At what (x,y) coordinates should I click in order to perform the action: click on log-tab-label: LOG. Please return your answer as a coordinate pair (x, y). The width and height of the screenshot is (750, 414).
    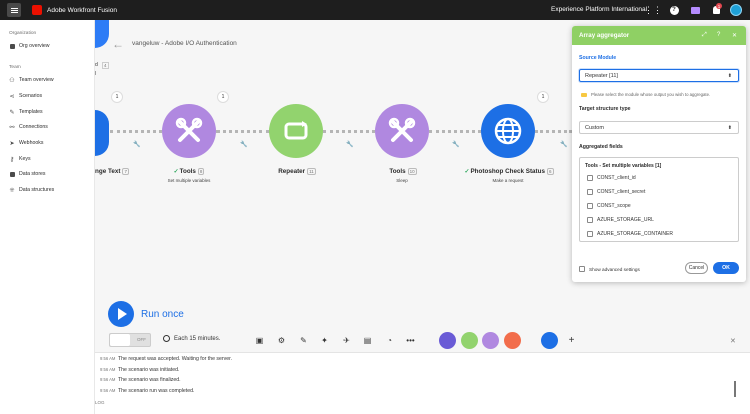
    Looking at the image, I should click on (100, 402).